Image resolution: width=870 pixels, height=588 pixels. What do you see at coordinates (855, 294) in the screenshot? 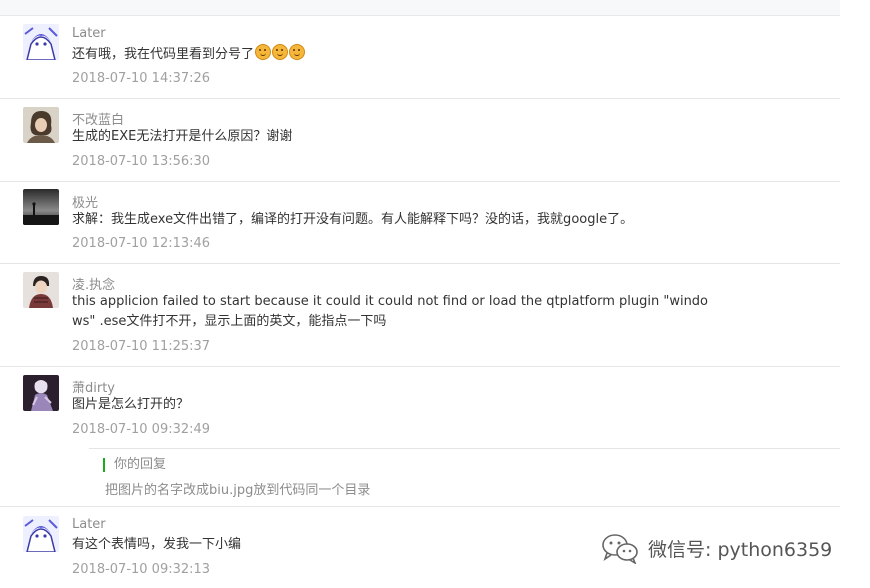
I see `right-margin` at bounding box center [855, 294].